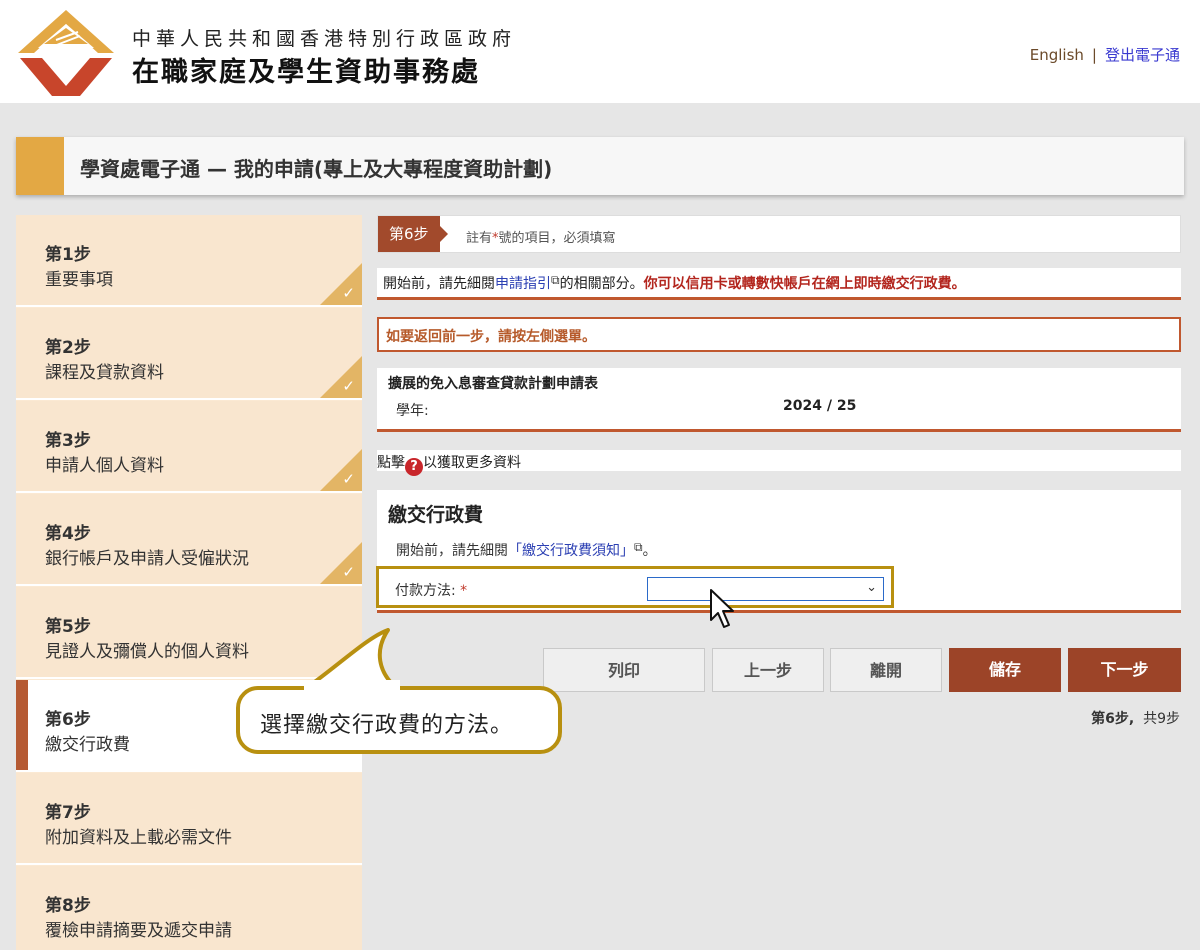 Image resolution: width=1200 pixels, height=950 pixels. What do you see at coordinates (820, 406) in the screenshot?
I see `academic-year-value: 2024 / 25` at bounding box center [820, 406].